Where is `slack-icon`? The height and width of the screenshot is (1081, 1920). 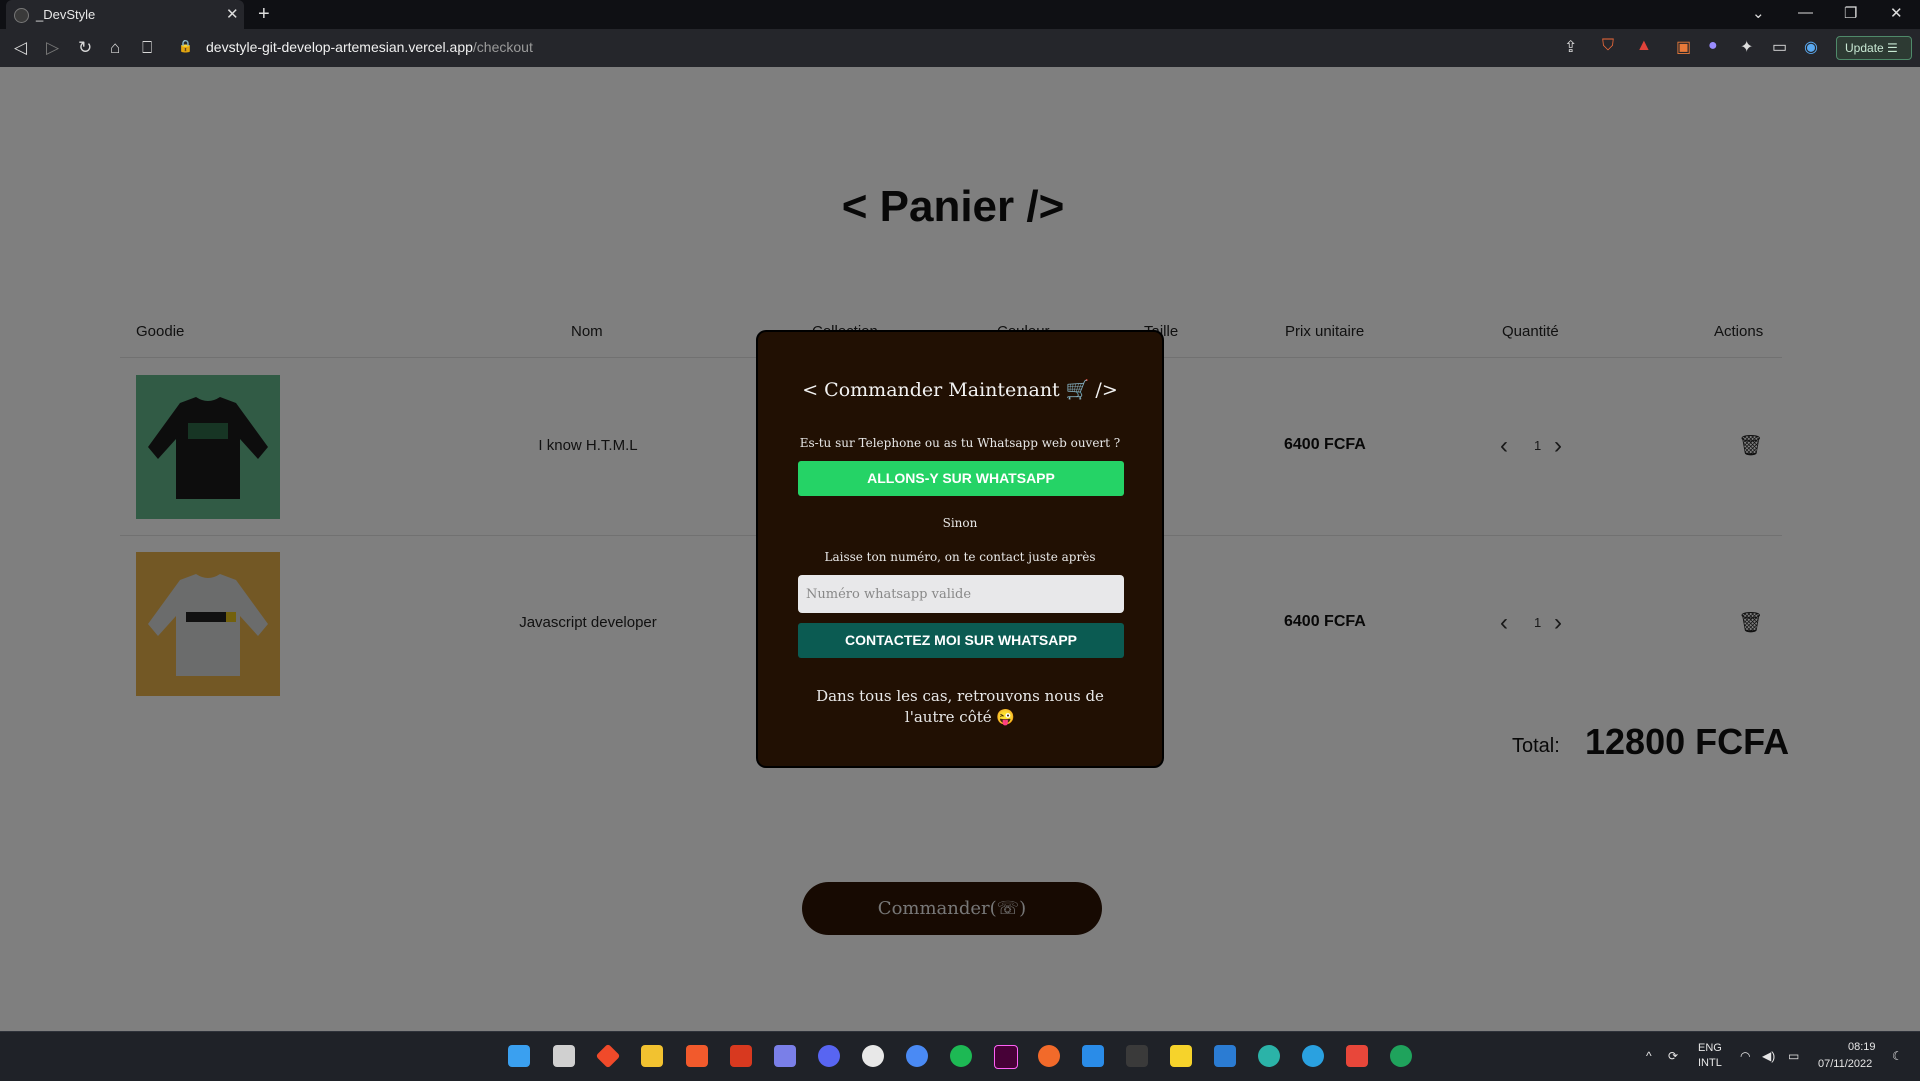
slack-icon is located at coordinates (873, 1056).